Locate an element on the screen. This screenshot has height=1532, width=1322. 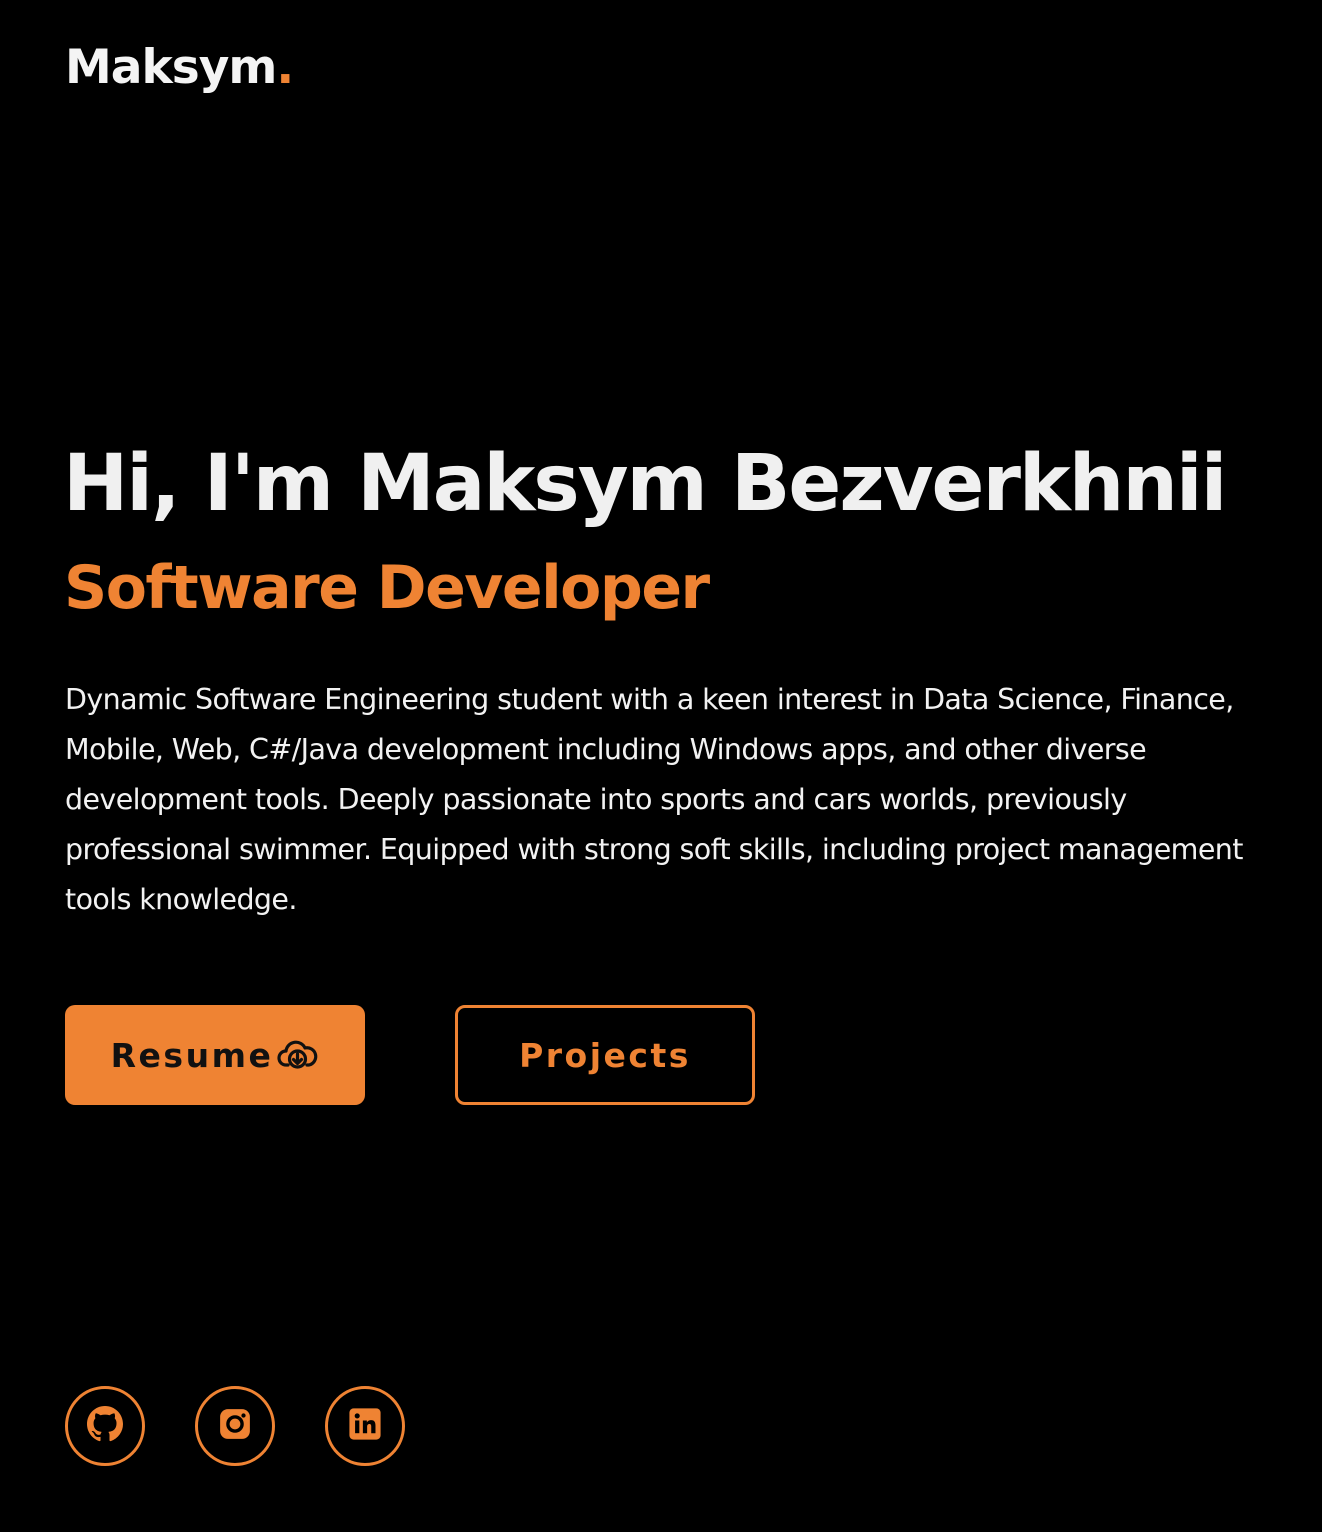
resume-button: Resume is located at coordinates (215, 1055).